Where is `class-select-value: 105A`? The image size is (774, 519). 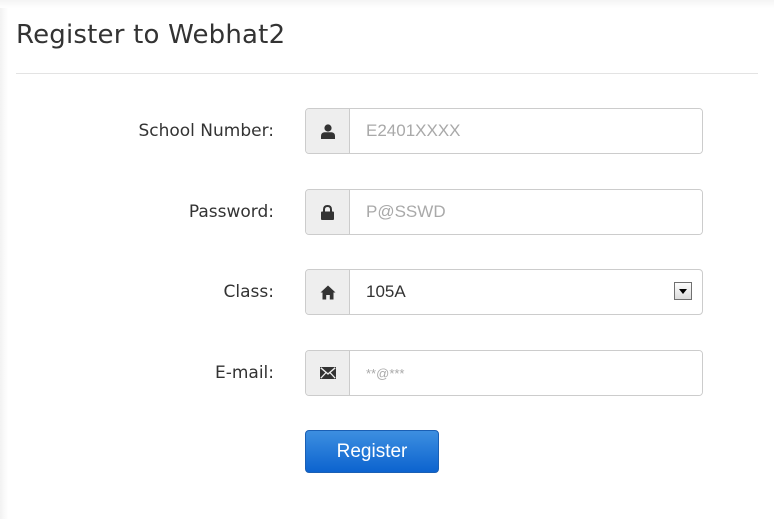
class-select-value: 105A is located at coordinates (386, 291).